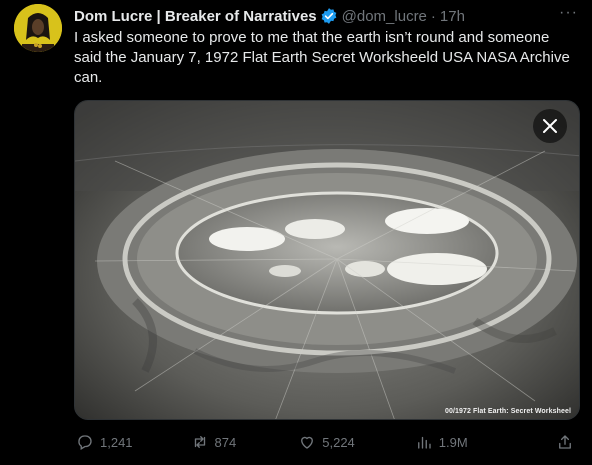 This screenshot has height=465, width=592. What do you see at coordinates (199, 442) in the screenshot?
I see `retweet-icon` at bounding box center [199, 442].